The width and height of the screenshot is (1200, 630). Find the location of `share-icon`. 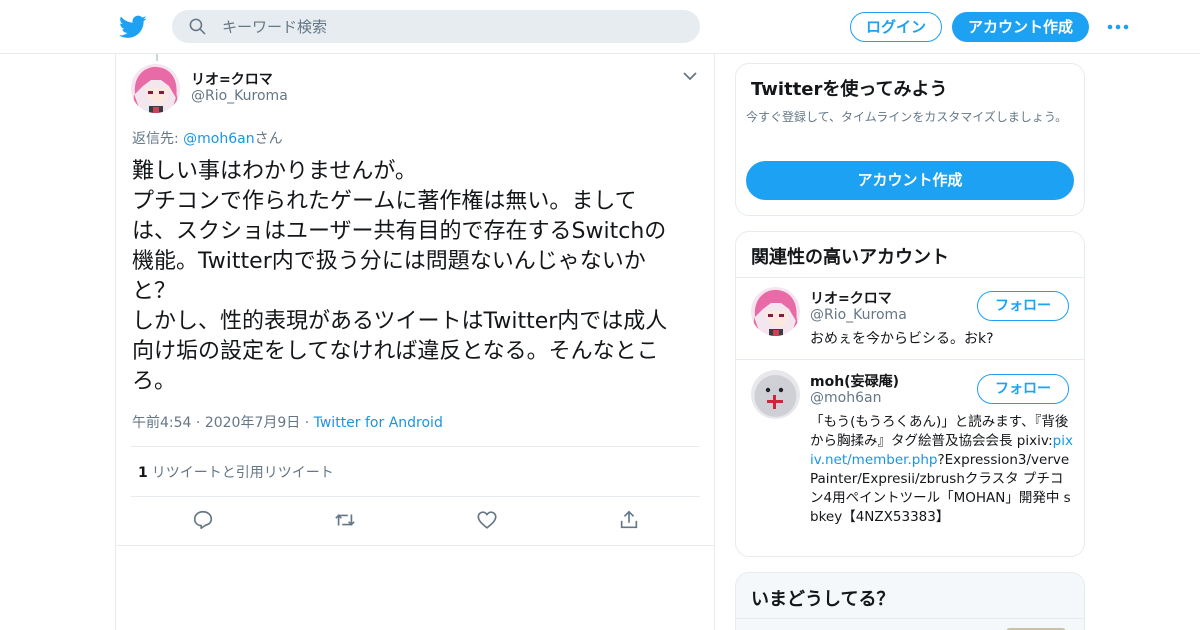

share-icon is located at coordinates (629, 520).